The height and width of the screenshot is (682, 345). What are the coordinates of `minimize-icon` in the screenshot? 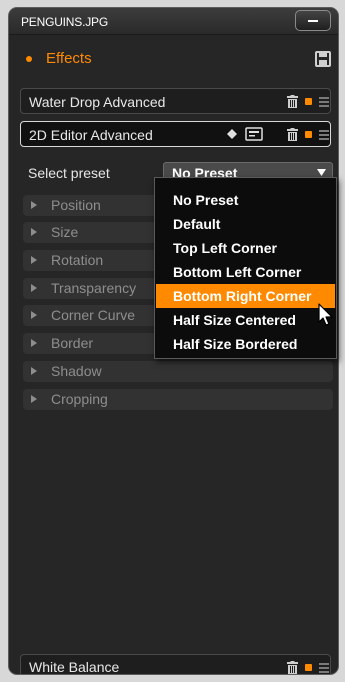 It's located at (313, 21).